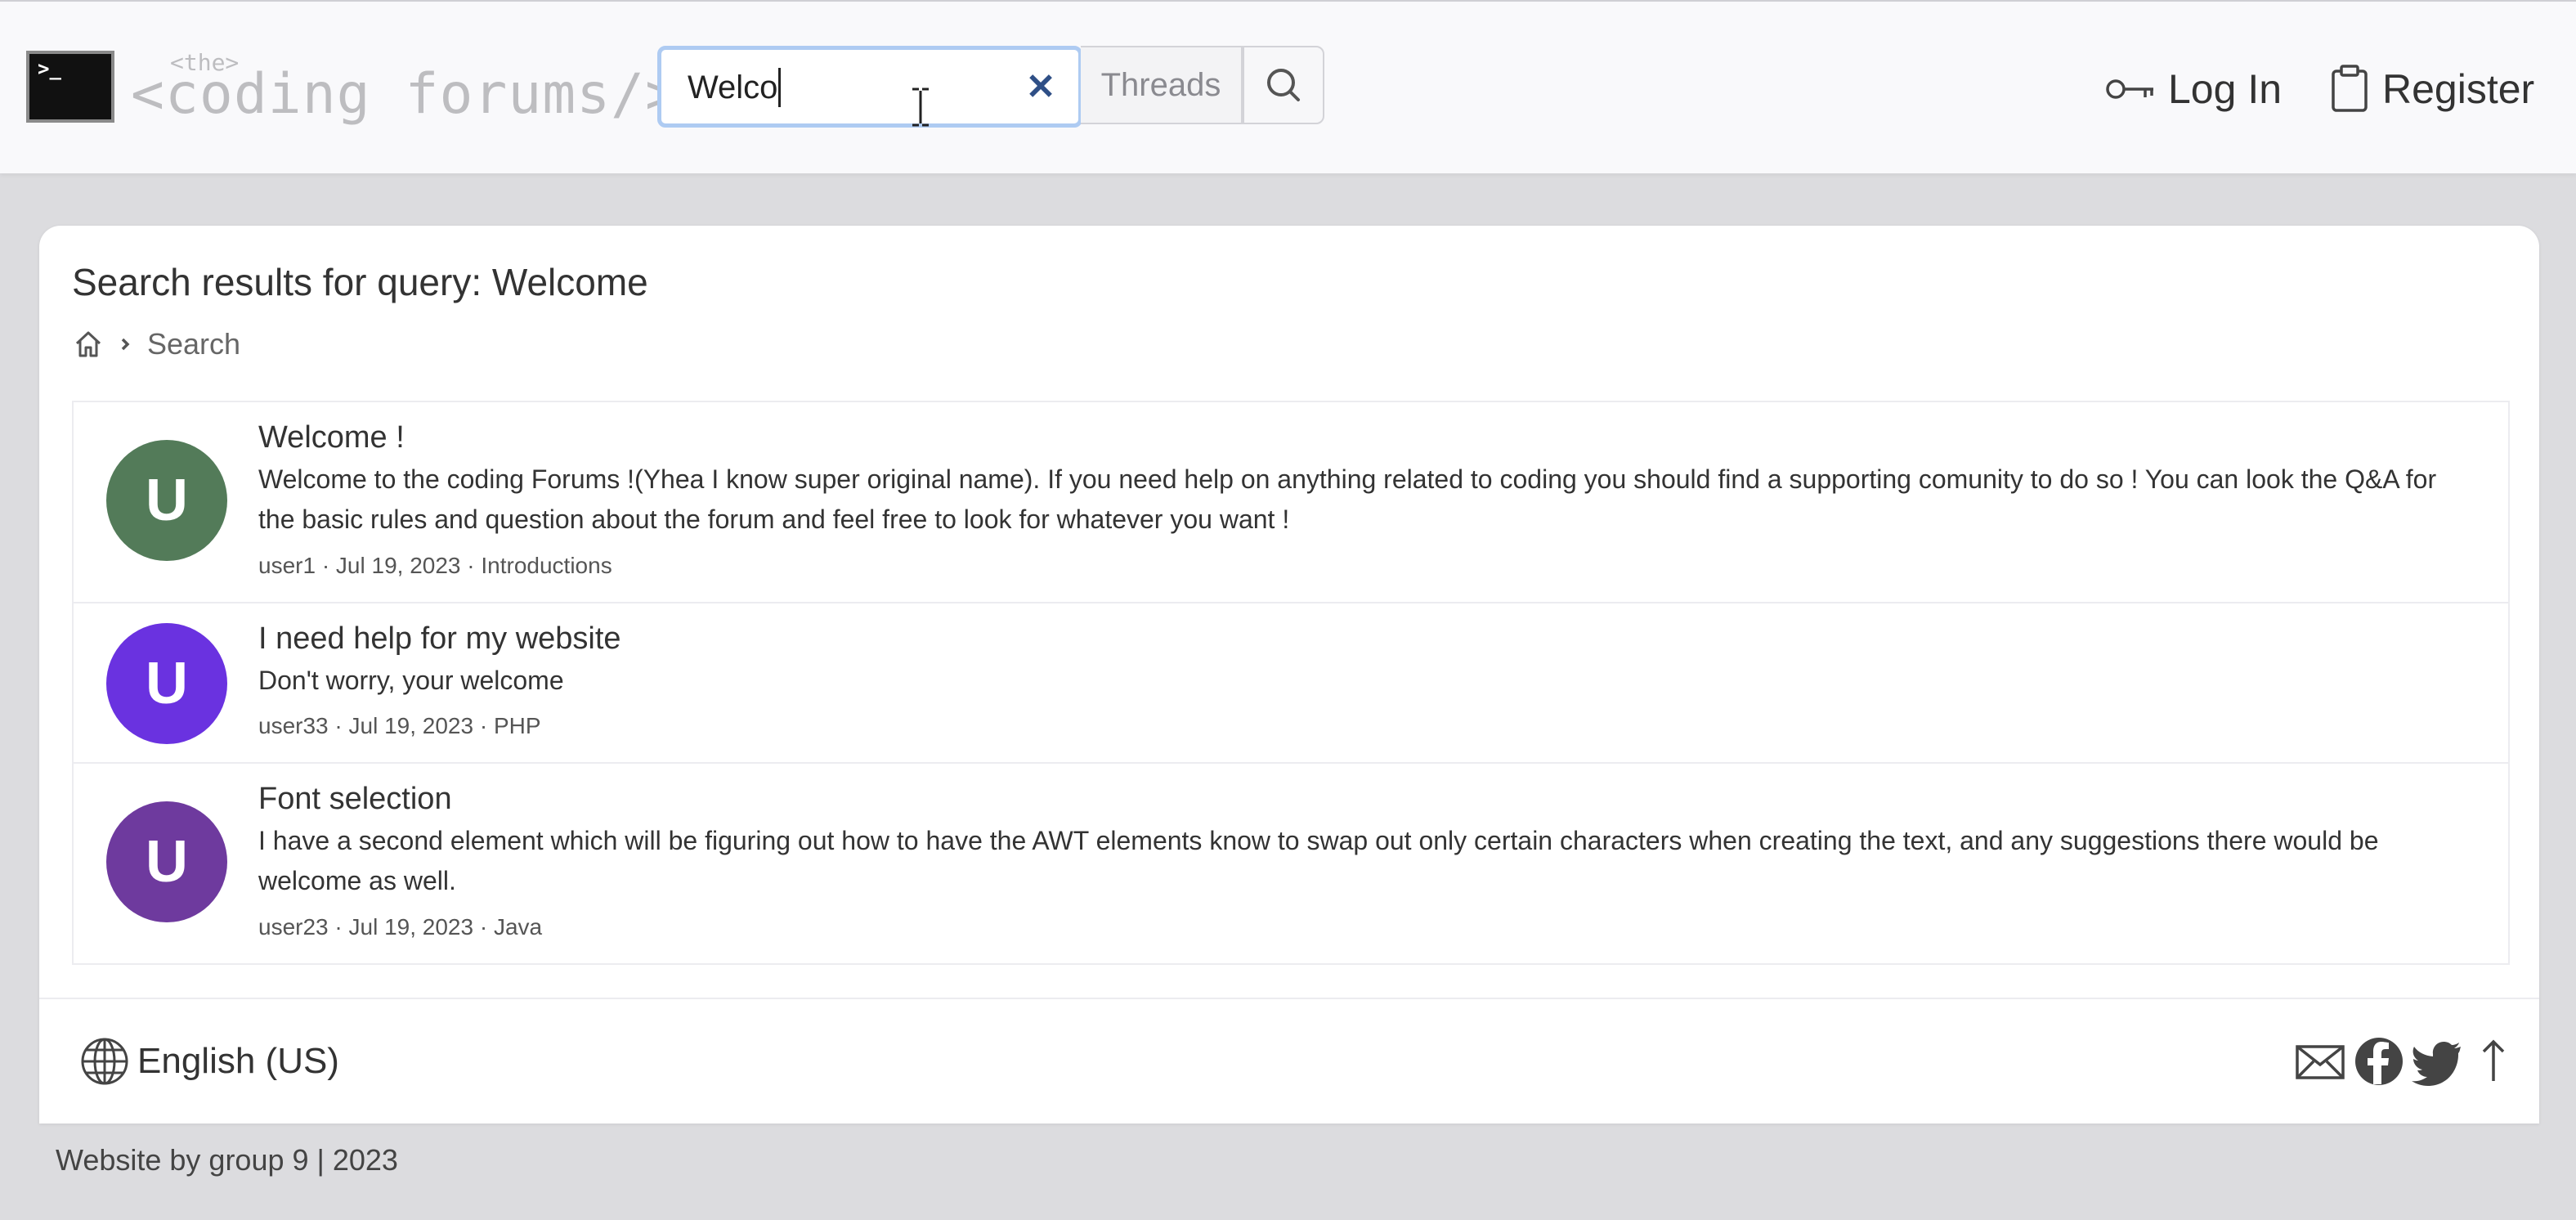 Image resolution: width=2576 pixels, height=1220 pixels. What do you see at coordinates (2225, 89) in the screenshot?
I see `login-label: Log In` at bounding box center [2225, 89].